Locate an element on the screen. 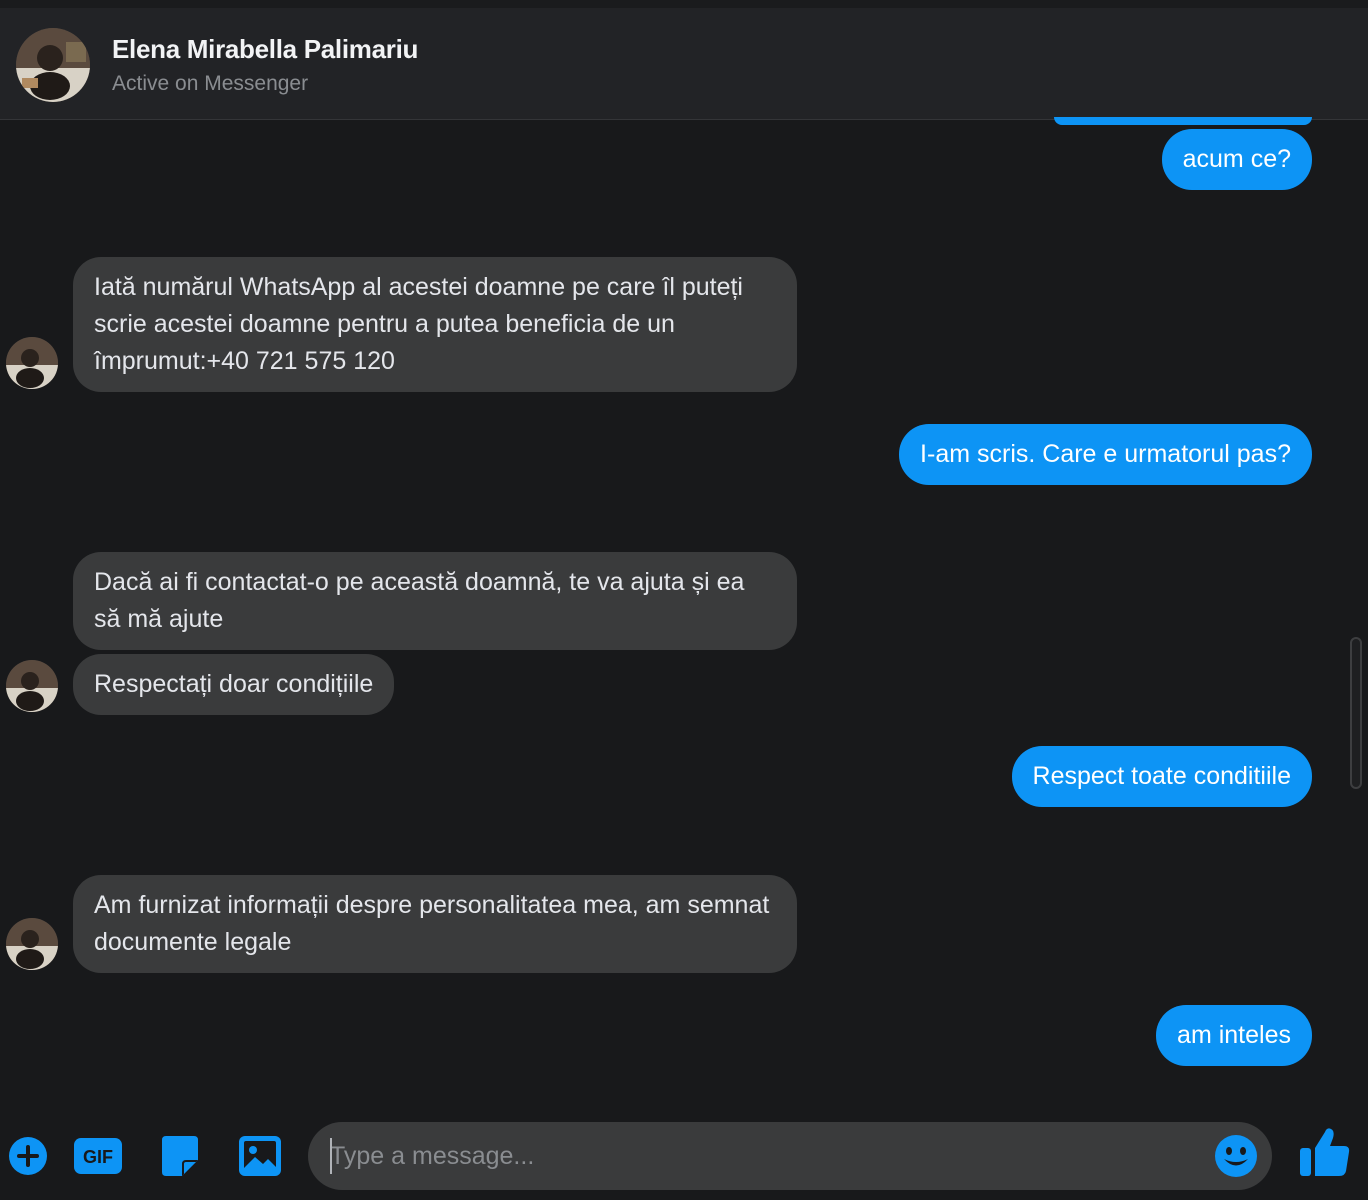  outgoing-message: am inteles is located at coordinates (1234, 1035).